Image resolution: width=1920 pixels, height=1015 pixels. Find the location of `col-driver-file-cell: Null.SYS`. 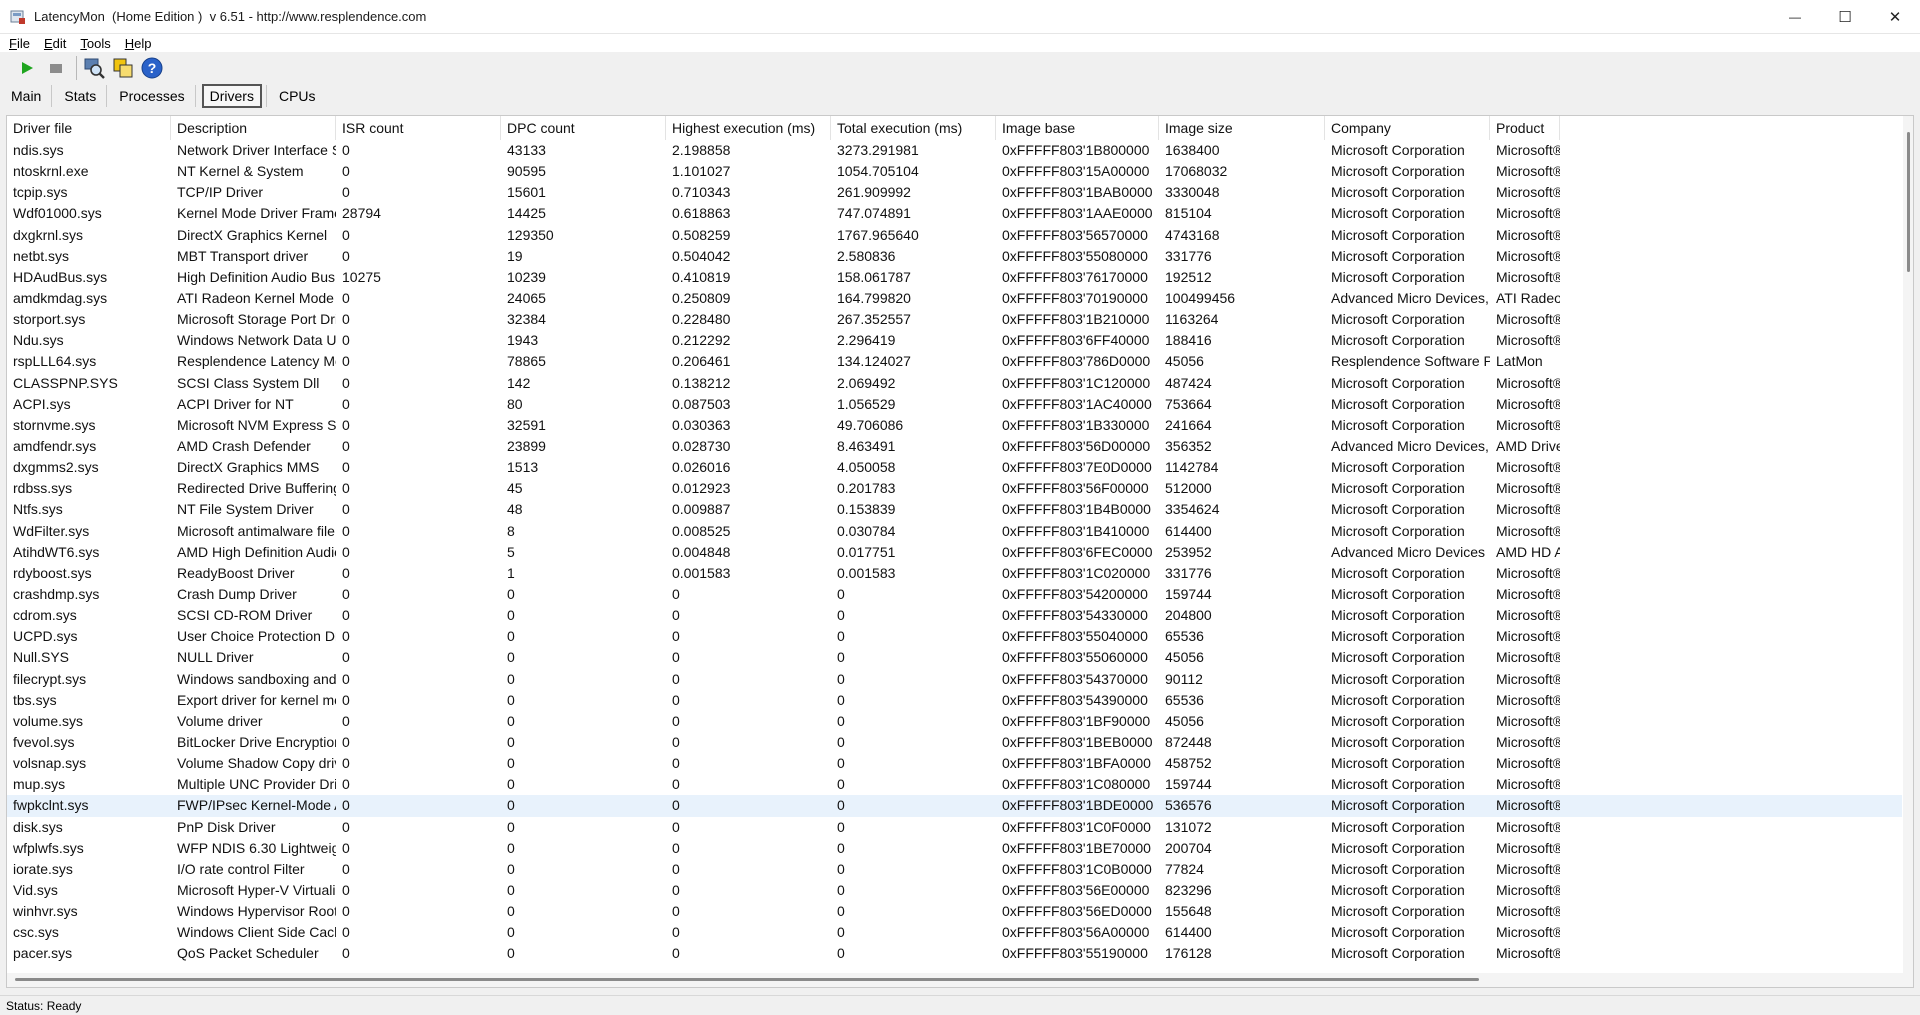

col-driver-file-cell: Null.SYS is located at coordinates (41, 657).